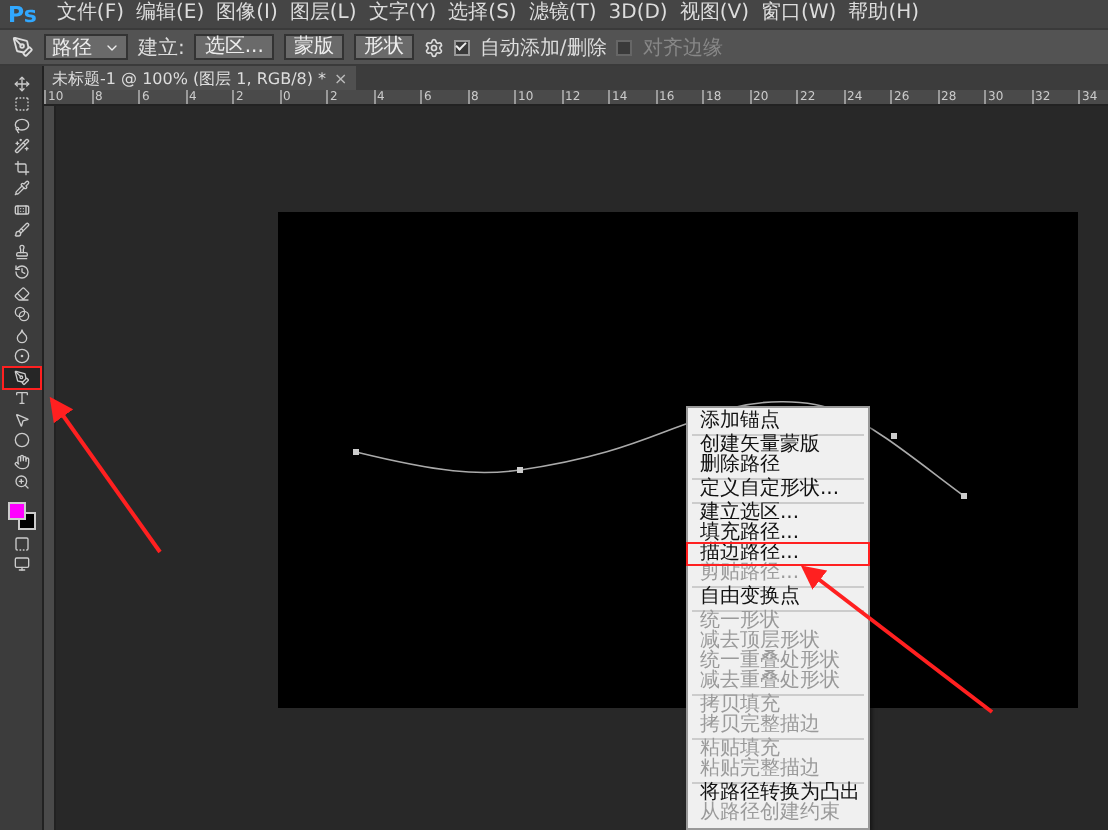 The width and height of the screenshot is (1108, 830). Describe the element at coordinates (21, 188) in the screenshot. I see `eyedropper-icon` at that location.